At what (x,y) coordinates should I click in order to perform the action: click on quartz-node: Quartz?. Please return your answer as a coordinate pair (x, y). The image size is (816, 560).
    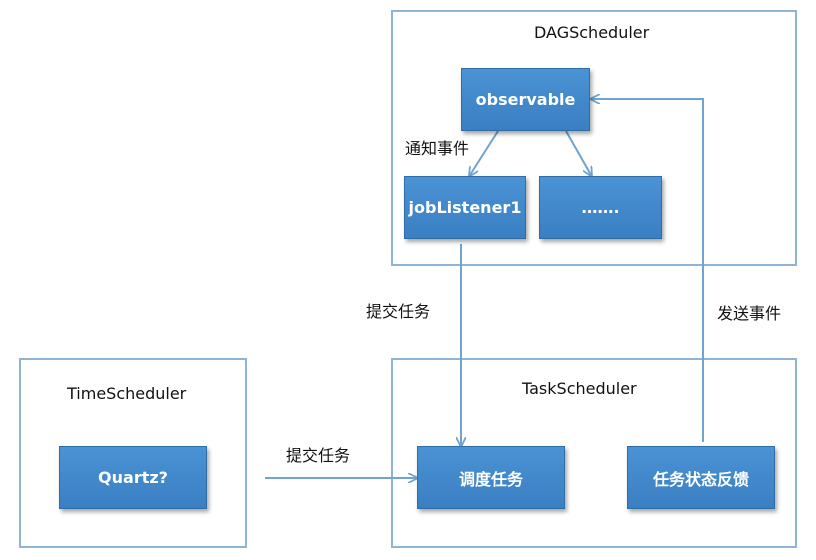
    Looking at the image, I should click on (133, 477).